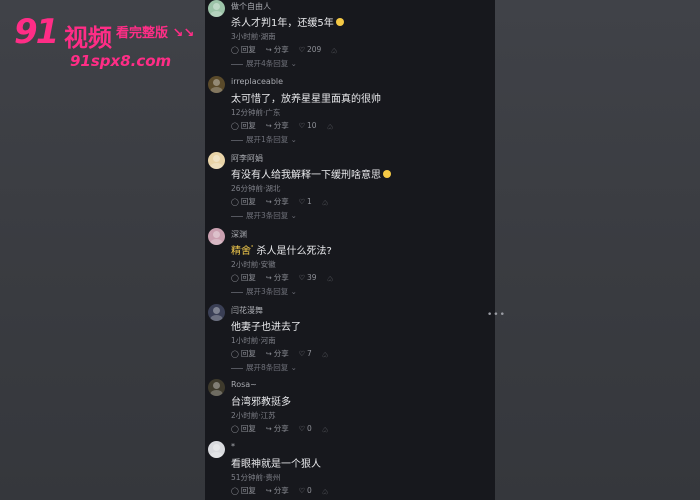 This screenshot has width=700, height=500. I want to click on watermark-url: 91spx8.com, so click(121, 61).